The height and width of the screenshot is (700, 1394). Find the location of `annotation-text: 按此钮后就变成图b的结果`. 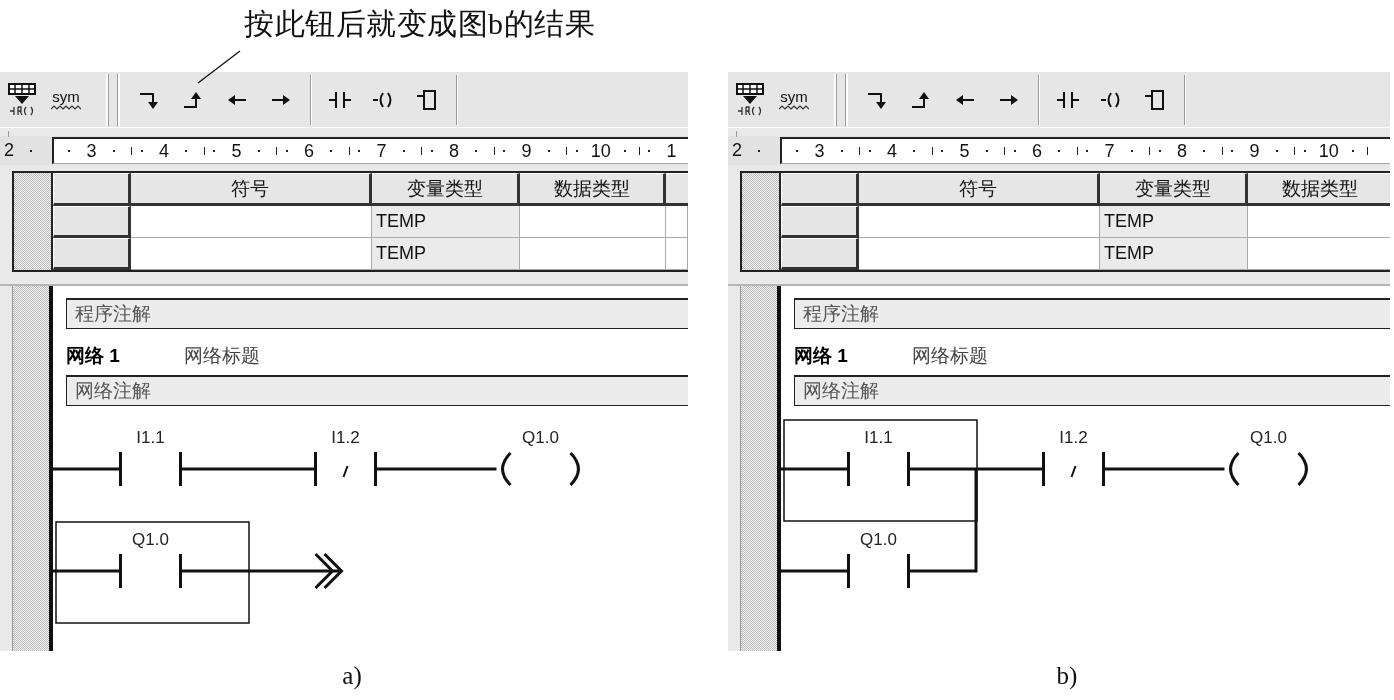

annotation-text: 按此钮后就变成图b的结果 is located at coordinates (419, 23).